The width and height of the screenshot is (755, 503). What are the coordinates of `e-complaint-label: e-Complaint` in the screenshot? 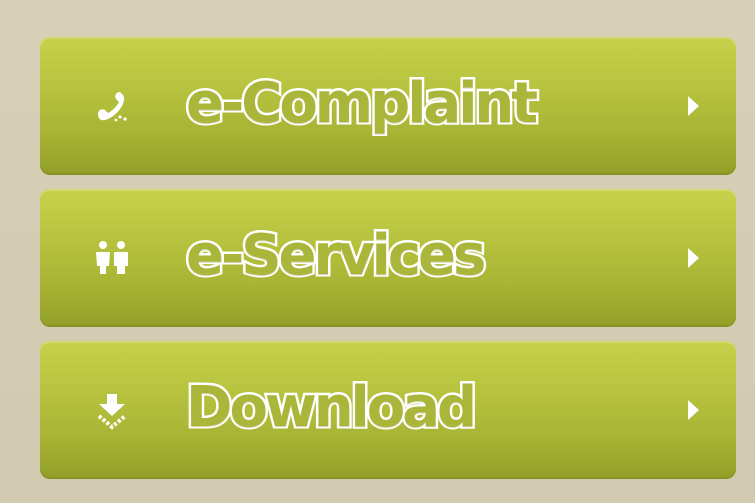 It's located at (361, 103).